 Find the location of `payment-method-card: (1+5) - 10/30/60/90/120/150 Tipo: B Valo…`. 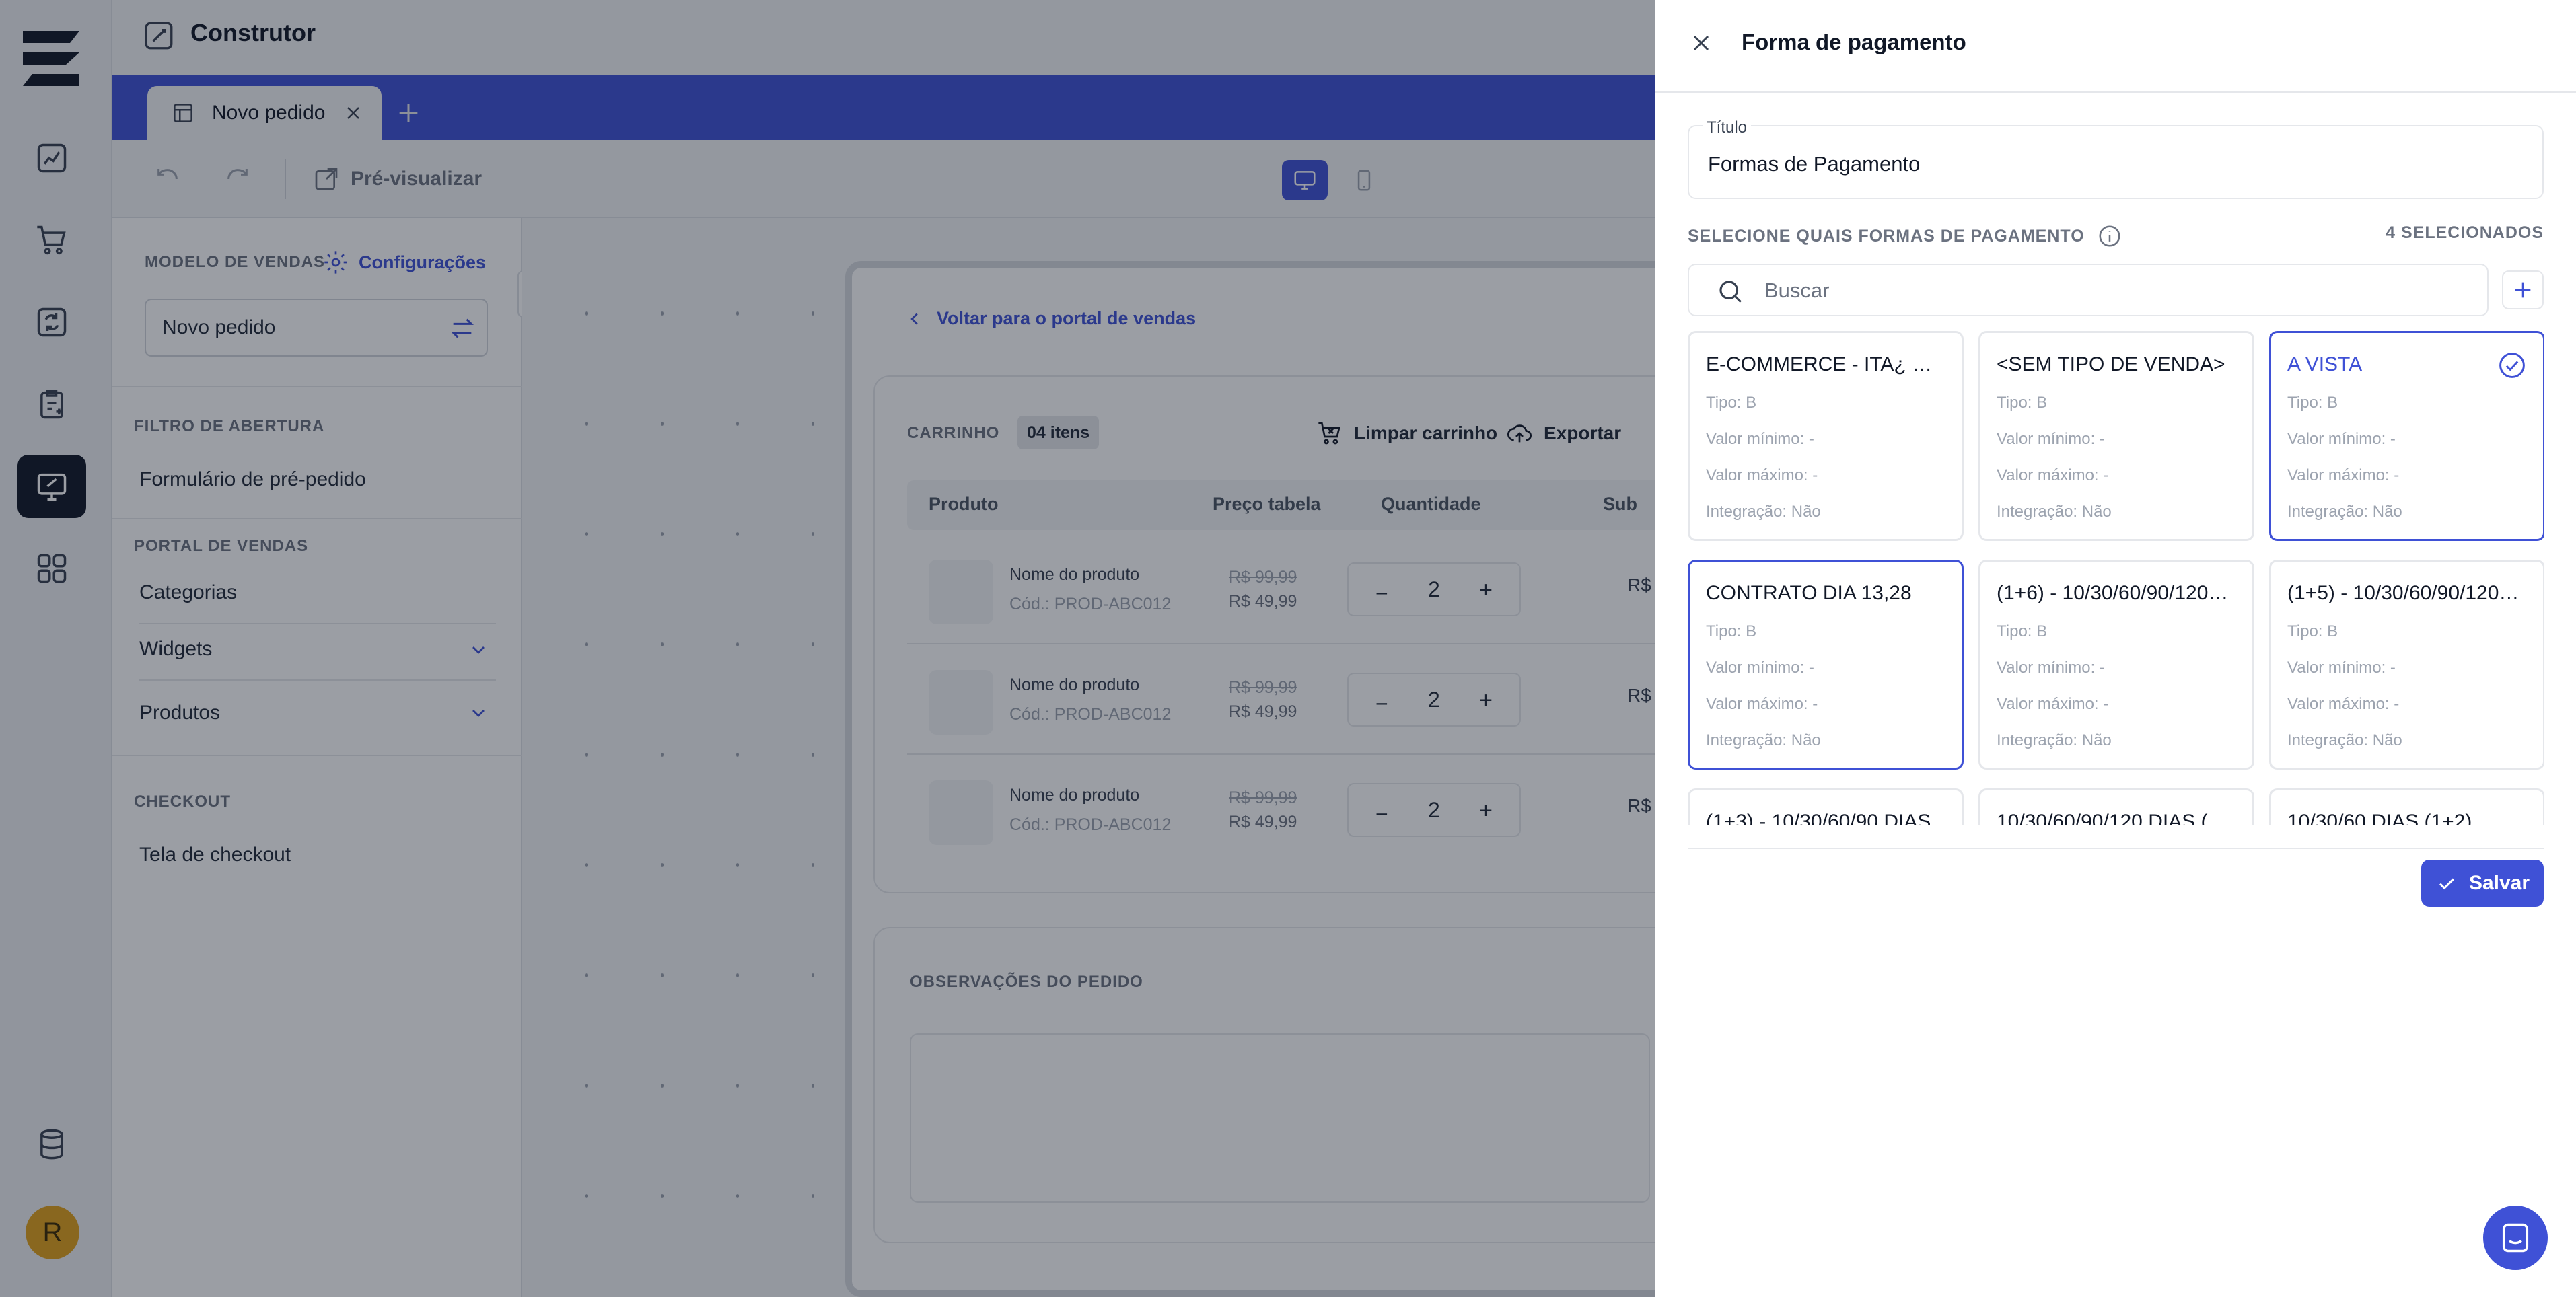

payment-method-card: (1+5) - 10/30/60/90/120/150 Tipo: B Valo… is located at coordinates (2406, 665).